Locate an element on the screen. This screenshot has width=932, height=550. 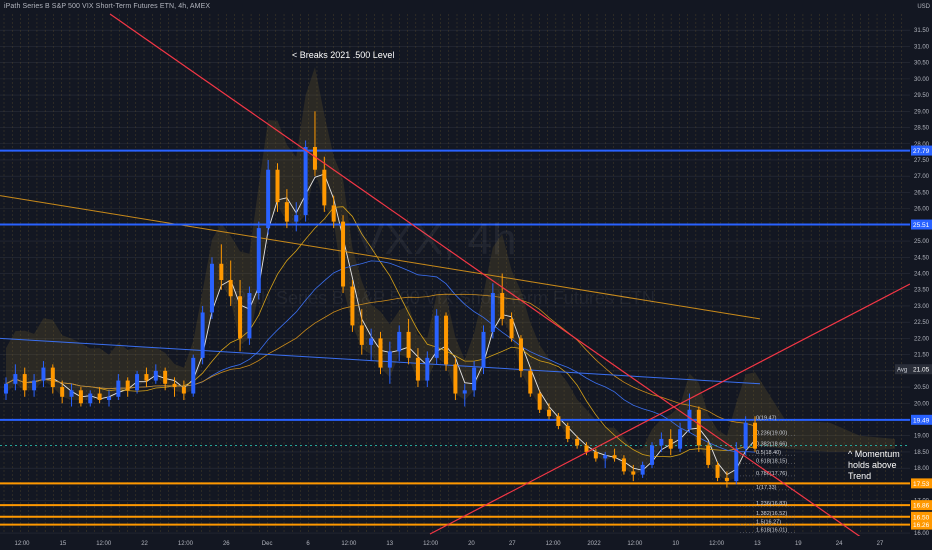
y-tick-label: 18.00 is located at coordinates (922, 469).